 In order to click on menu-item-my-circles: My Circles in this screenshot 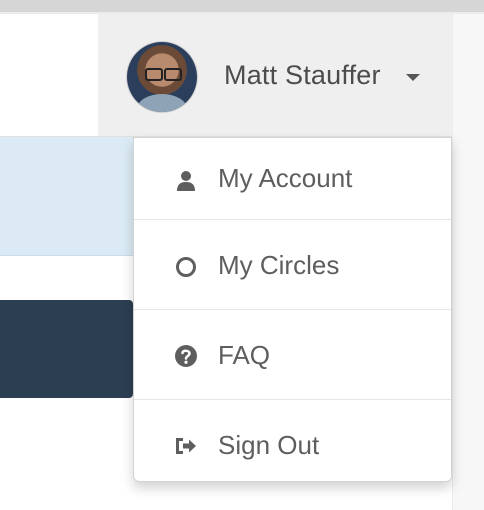, I will do `click(292, 265)`.